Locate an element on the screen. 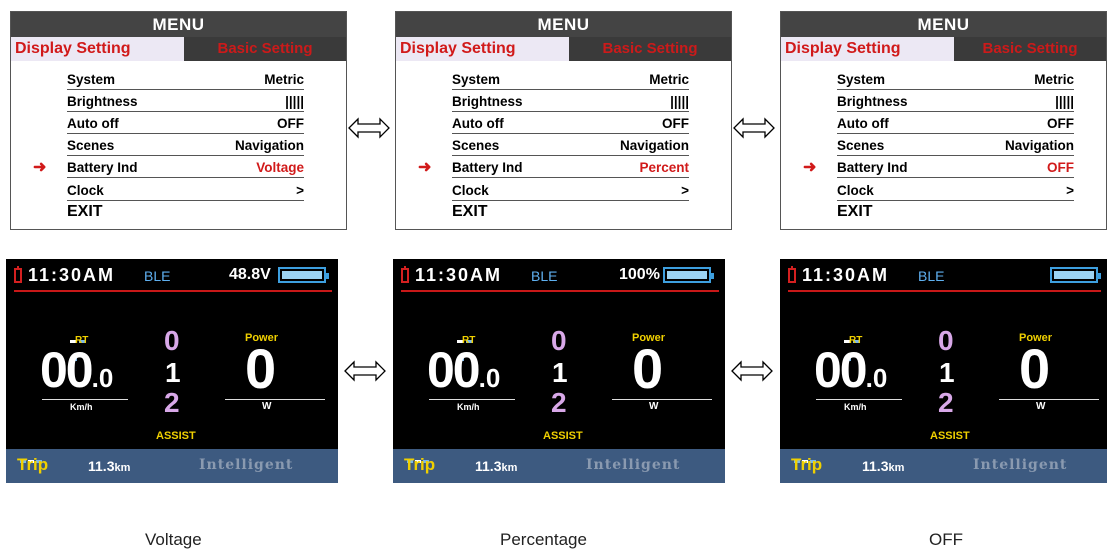 Image resolution: width=1107 pixels, height=552 pixels. row-label: Clock is located at coordinates (85, 190).